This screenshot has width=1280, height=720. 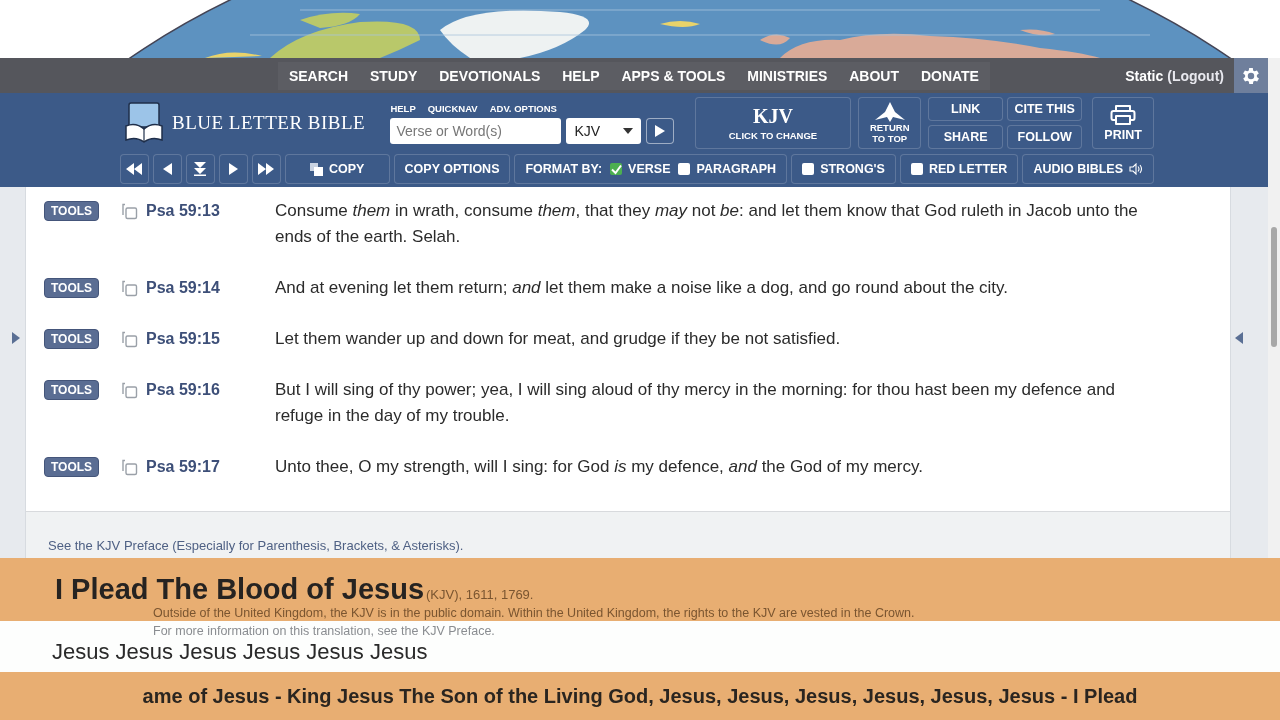 I want to click on bible-logo-icon, so click(x=144, y=123).